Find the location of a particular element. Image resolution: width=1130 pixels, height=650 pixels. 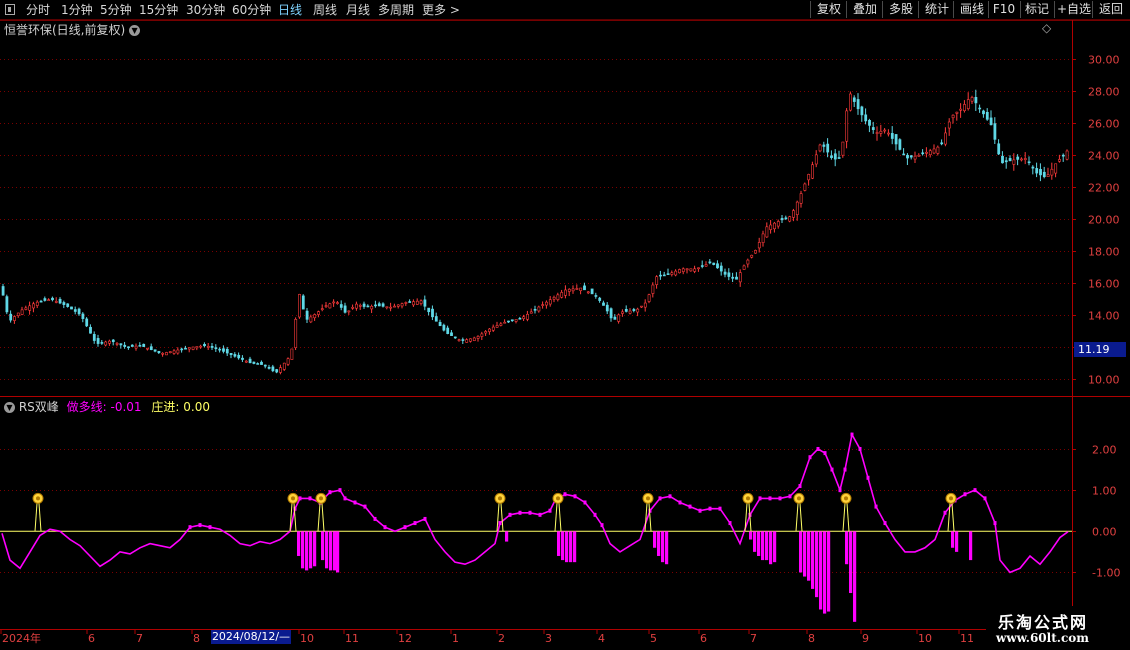

current-price-tag: 11.19 is located at coordinates (1100, 349).